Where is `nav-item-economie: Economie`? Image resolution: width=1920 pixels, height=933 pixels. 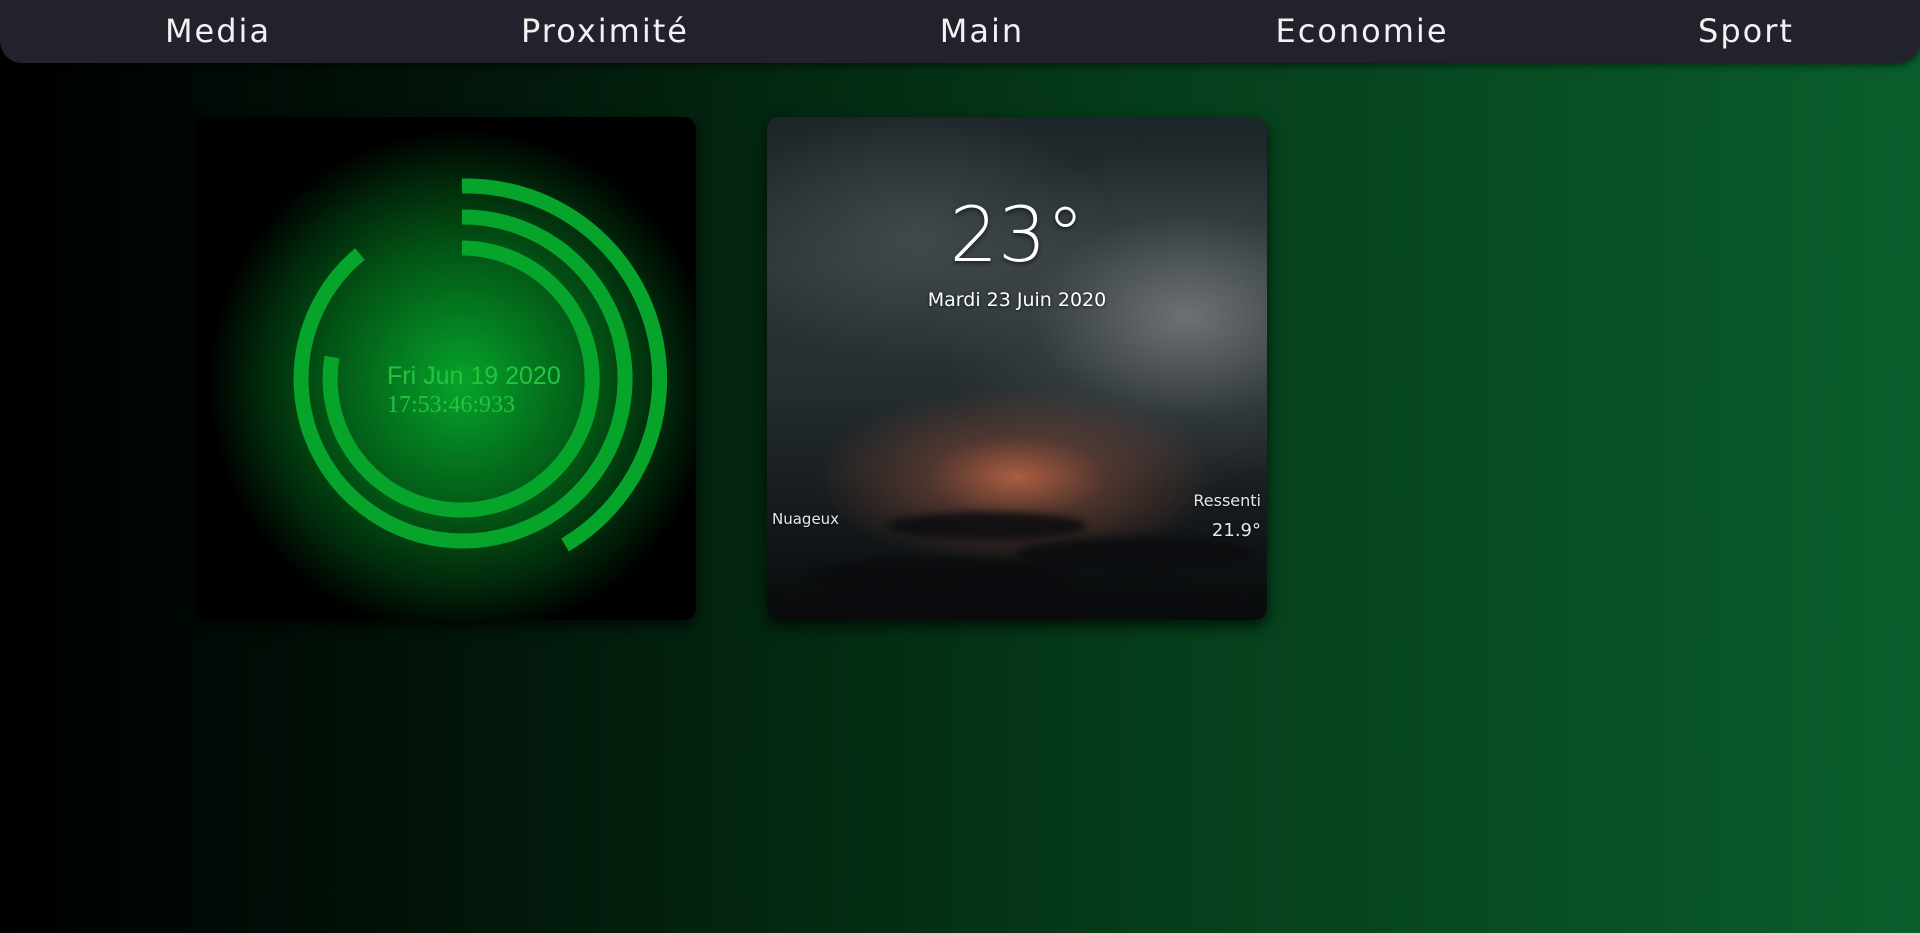 nav-item-economie: Economie is located at coordinates (1362, 31).